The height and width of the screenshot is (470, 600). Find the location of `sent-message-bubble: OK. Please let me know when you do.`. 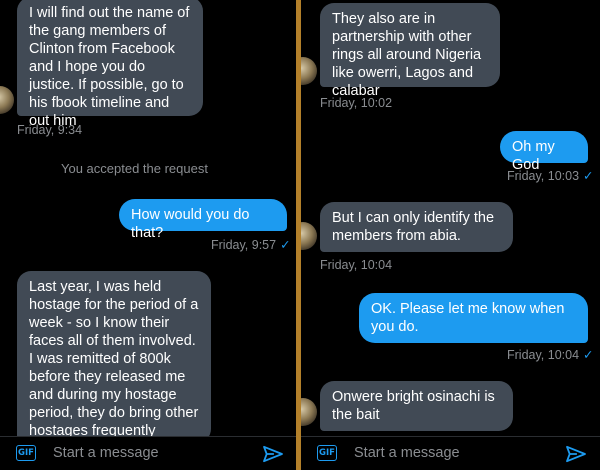

sent-message-bubble: OK. Please let me know when you do. is located at coordinates (473, 318).